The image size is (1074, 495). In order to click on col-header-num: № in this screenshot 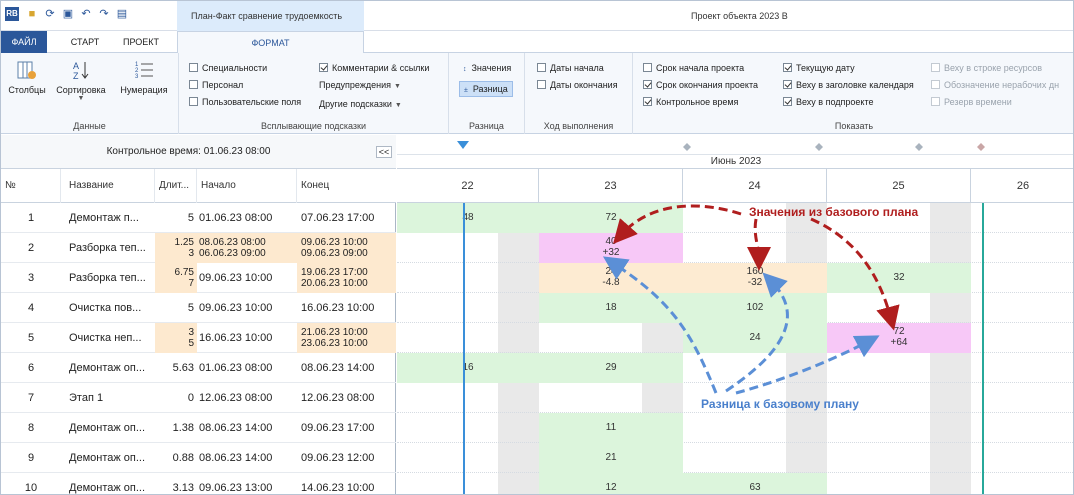, I will do `click(31, 186)`.